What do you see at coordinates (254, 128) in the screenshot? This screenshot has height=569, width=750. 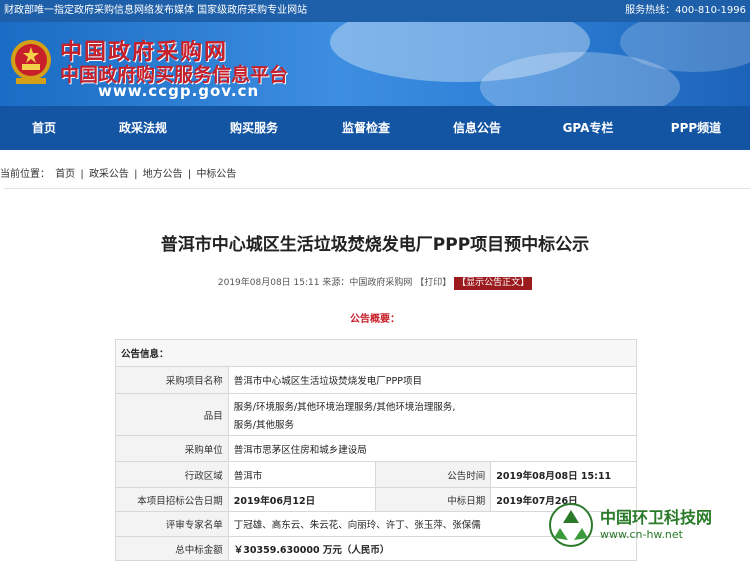 I see `nav-item-purchase-services: 购买服务` at bounding box center [254, 128].